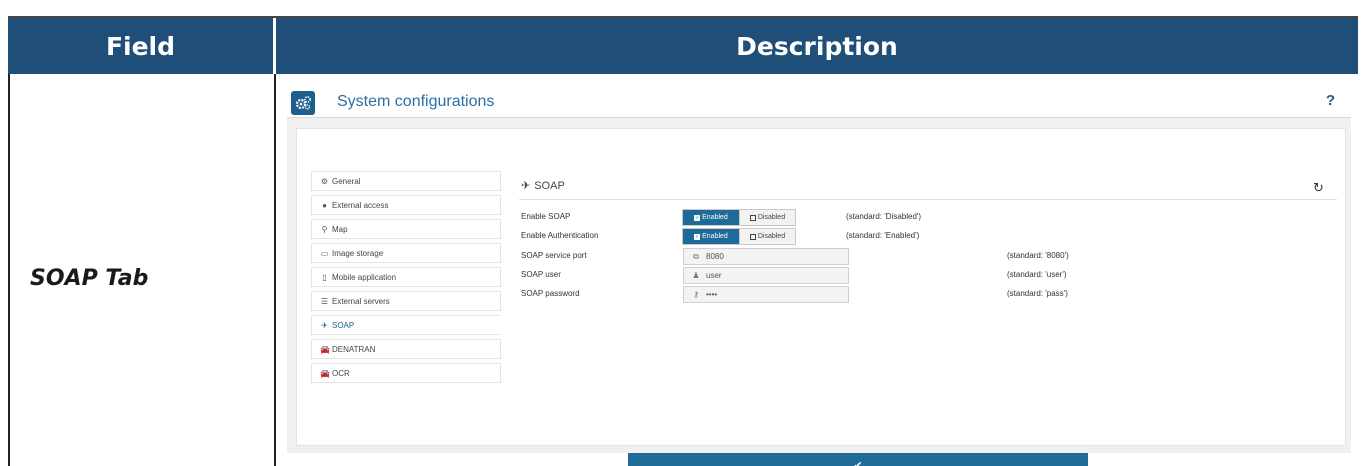 The height and width of the screenshot is (466, 1364). Describe the element at coordinates (1038, 255) in the screenshot. I see `soap-port-standard: (standard: '8080')` at that location.